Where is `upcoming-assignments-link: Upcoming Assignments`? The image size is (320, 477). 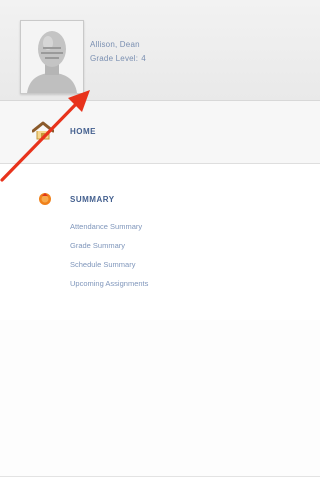
upcoming-assignments-link: Upcoming Assignments is located at coordinates (109, 288).